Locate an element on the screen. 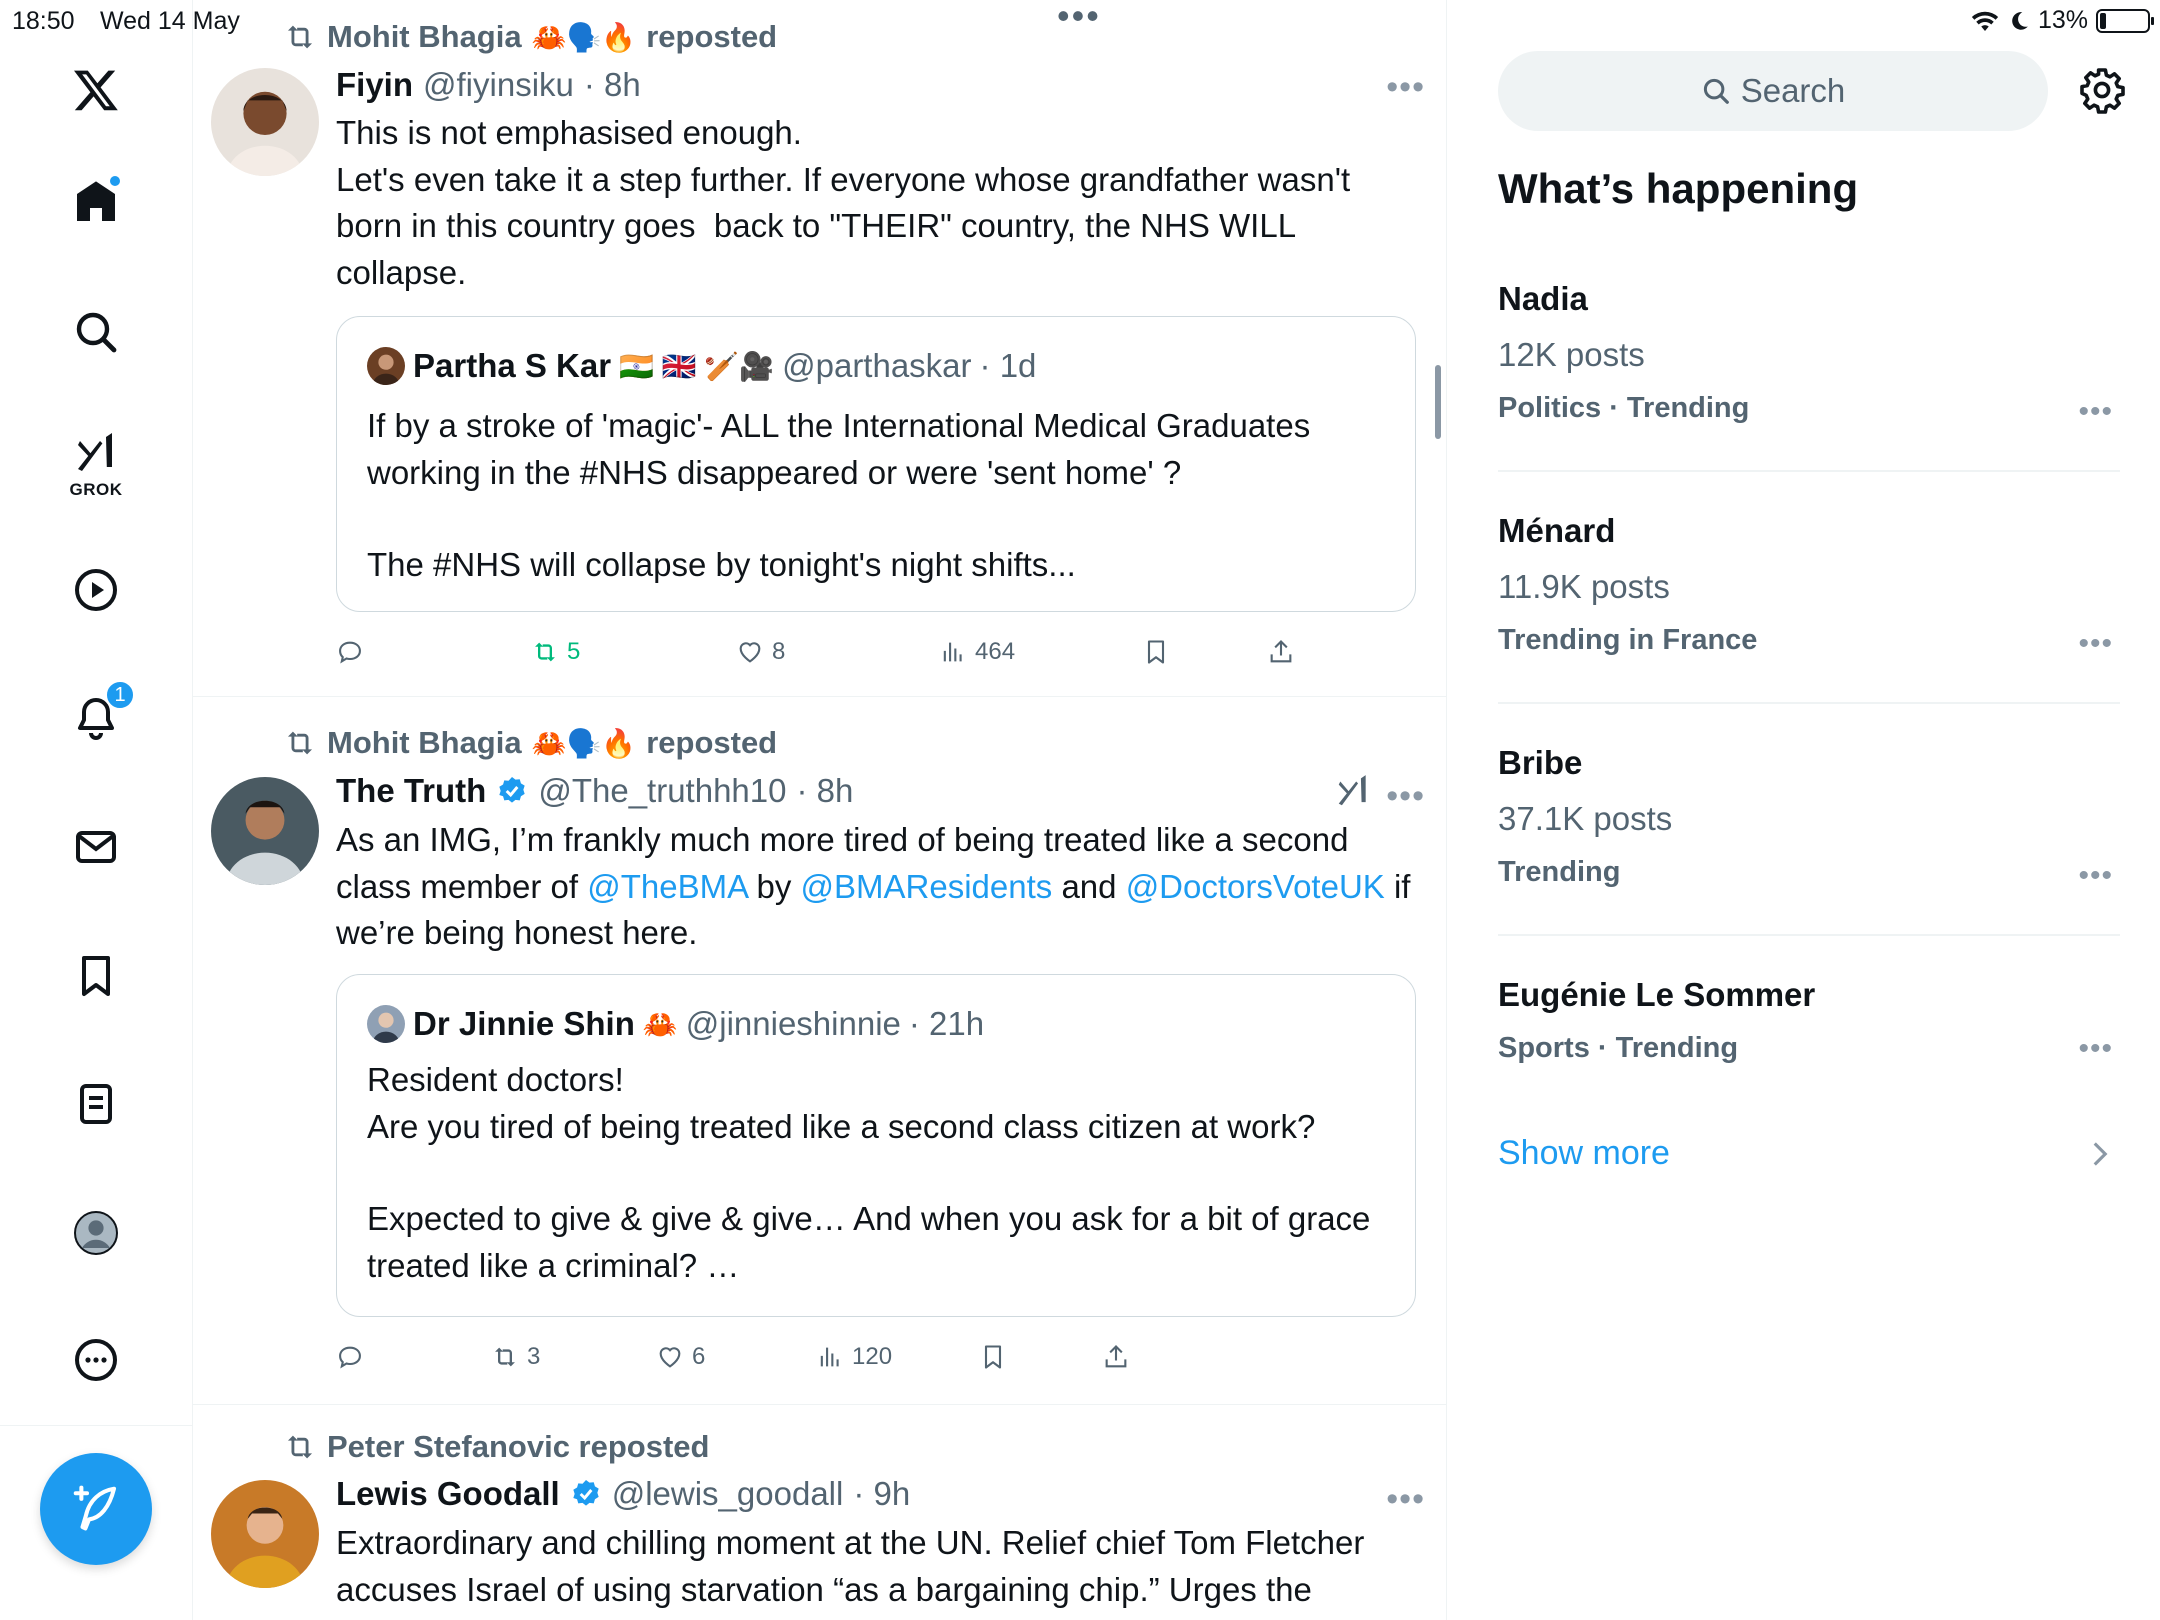 The image size is (2160, 1620). quote-header: Partha S Kar 🇮🇳 🇬🇧 🏏🎥 @parthaskar · 1d is located at coordinates (701, 366).